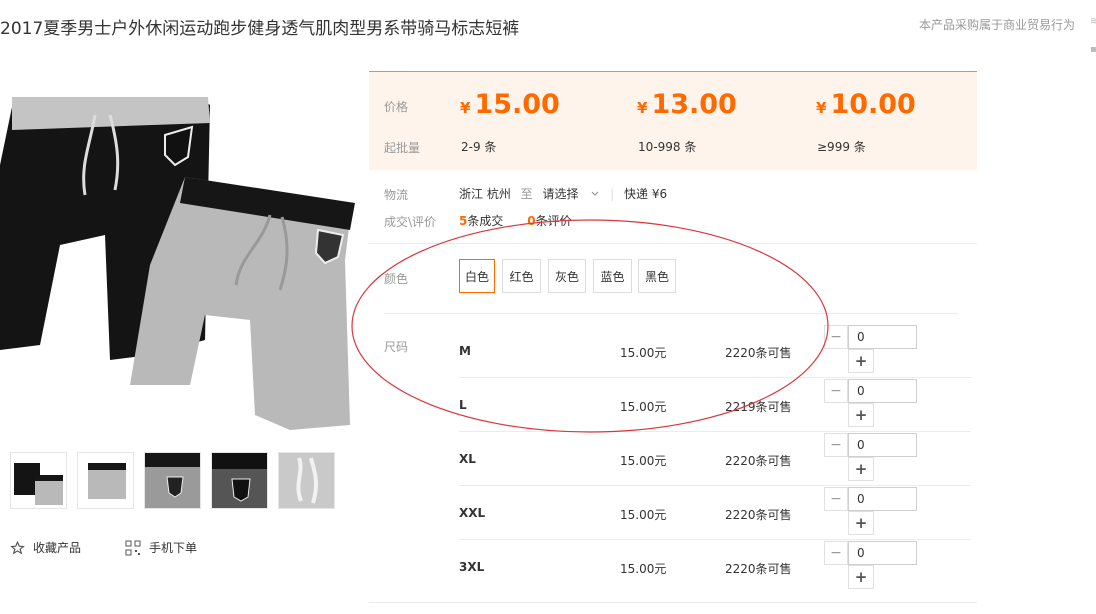  Describe the element at coordinates (694, 104) in the screenshot. I see `tier-price-2-value: 13.00` at that location.